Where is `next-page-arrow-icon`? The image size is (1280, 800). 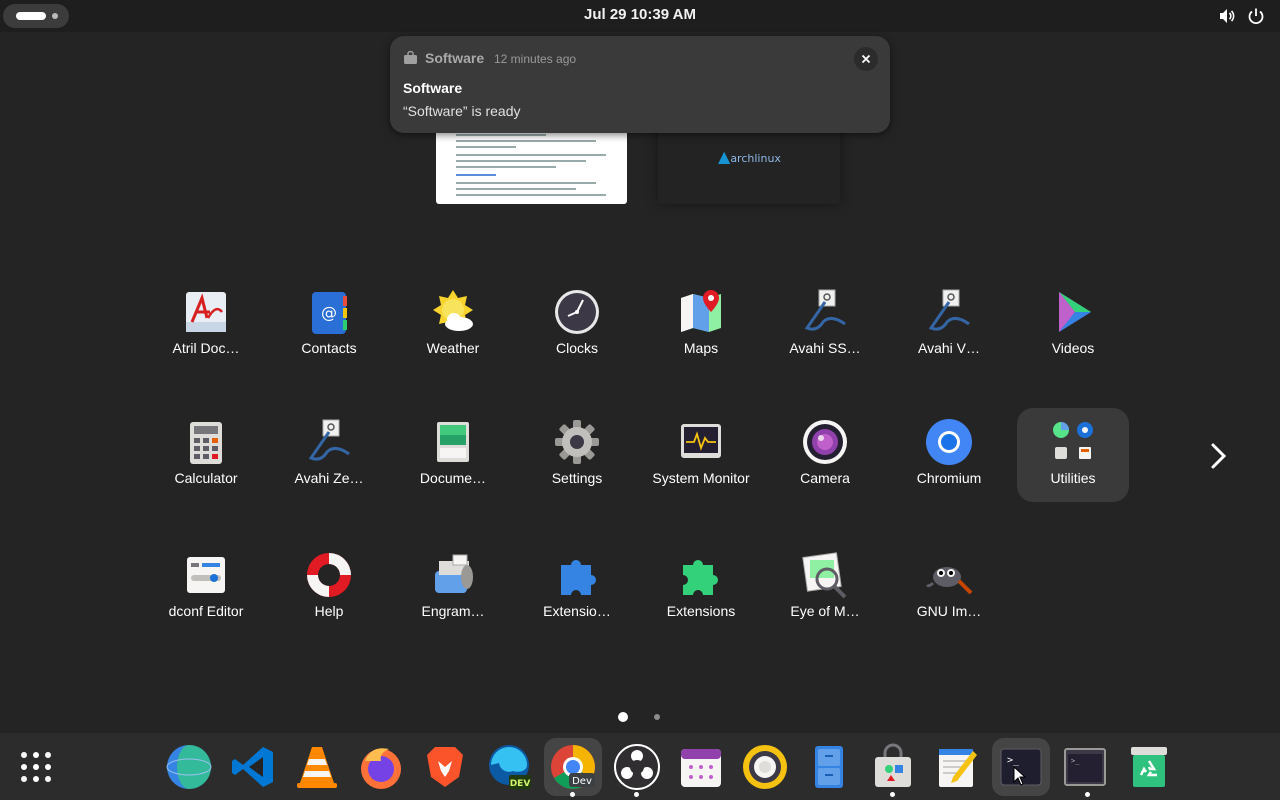
next-page-arrow-icon is located at coordinates (1218, 456).